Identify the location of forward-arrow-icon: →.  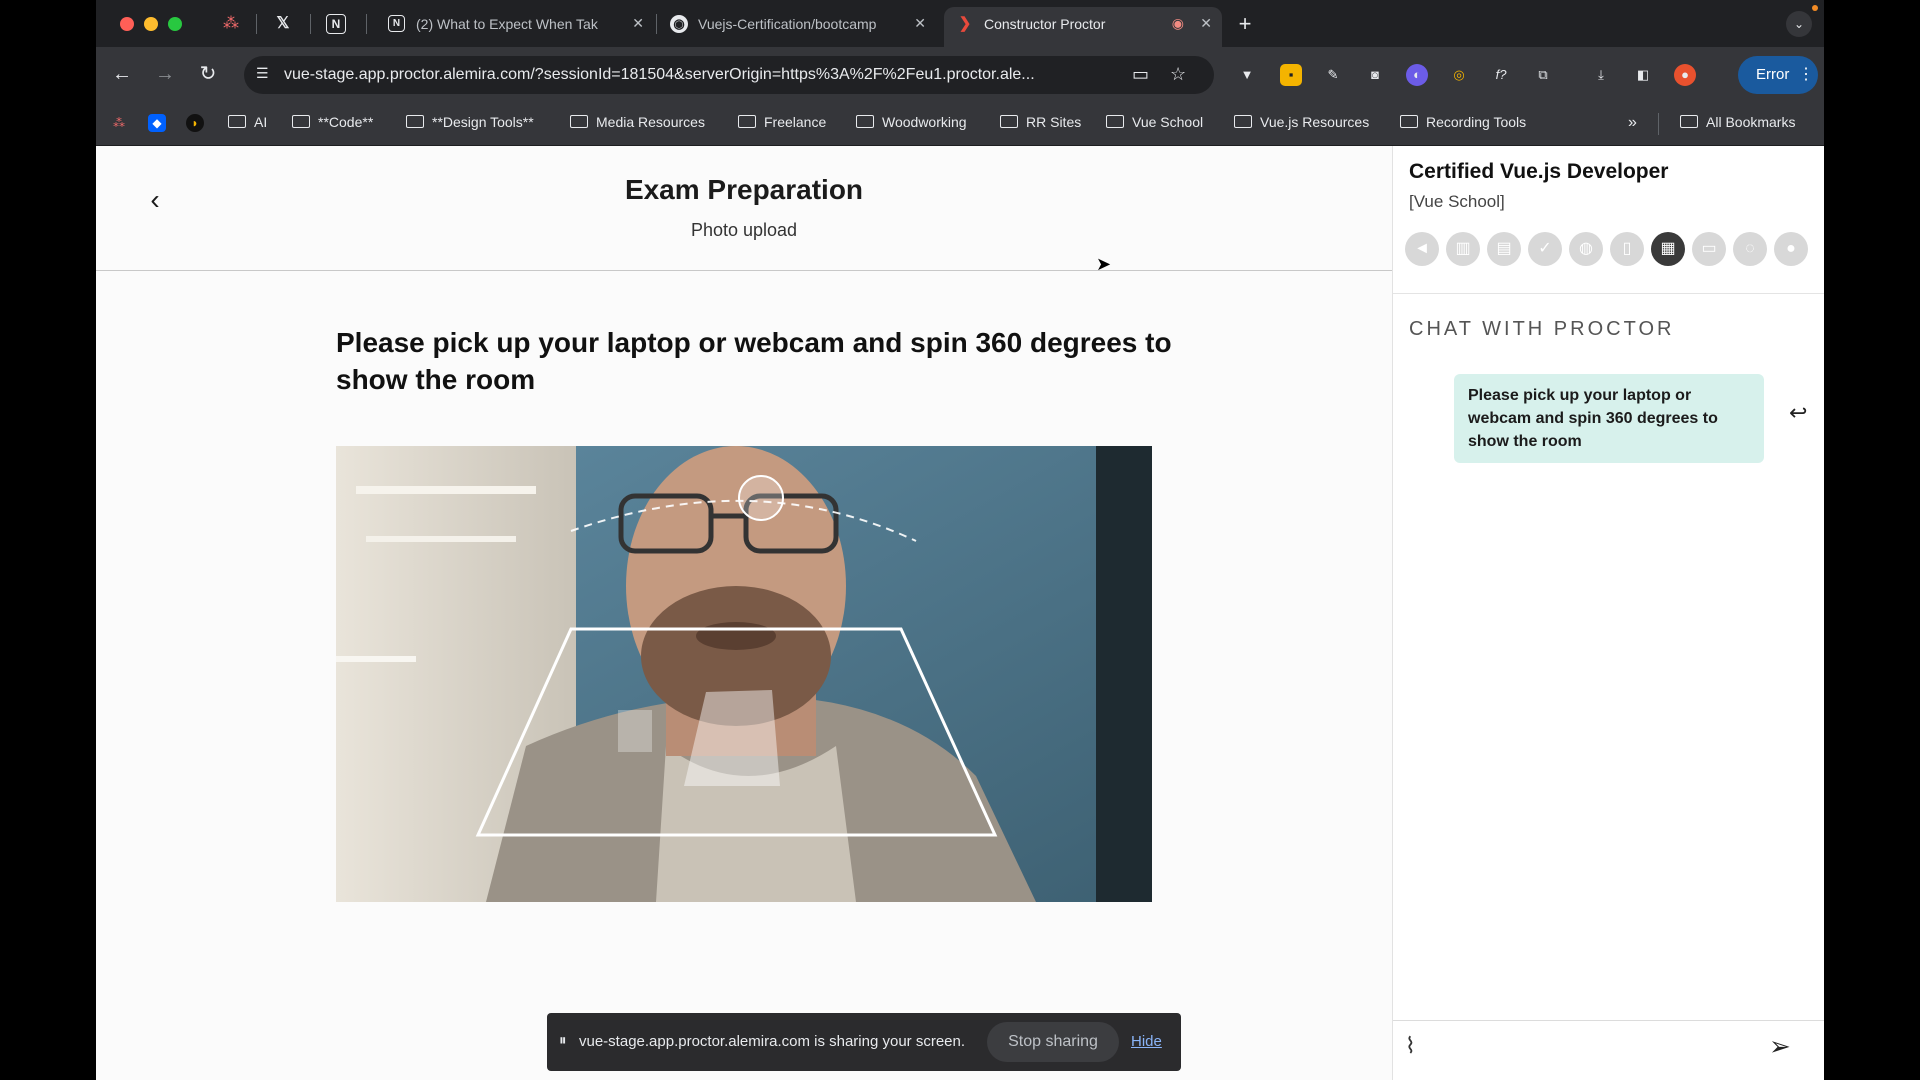
(165, 74).